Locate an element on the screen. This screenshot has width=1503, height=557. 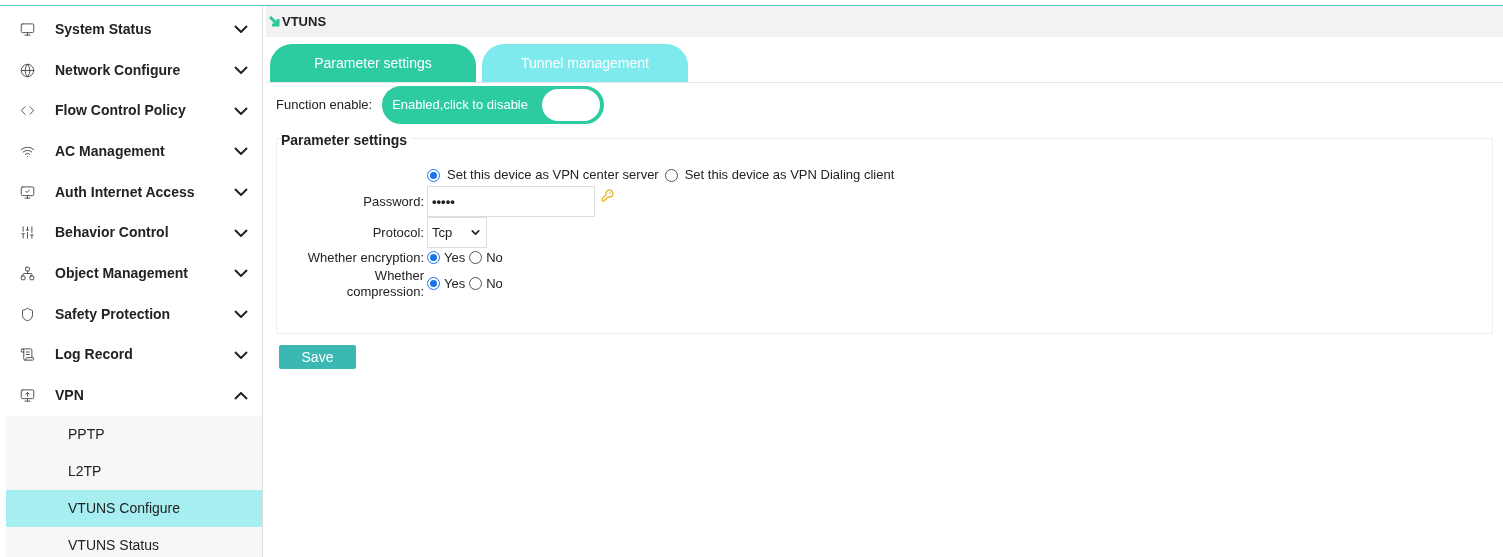
document-icon is located at coordinates (27, 355).